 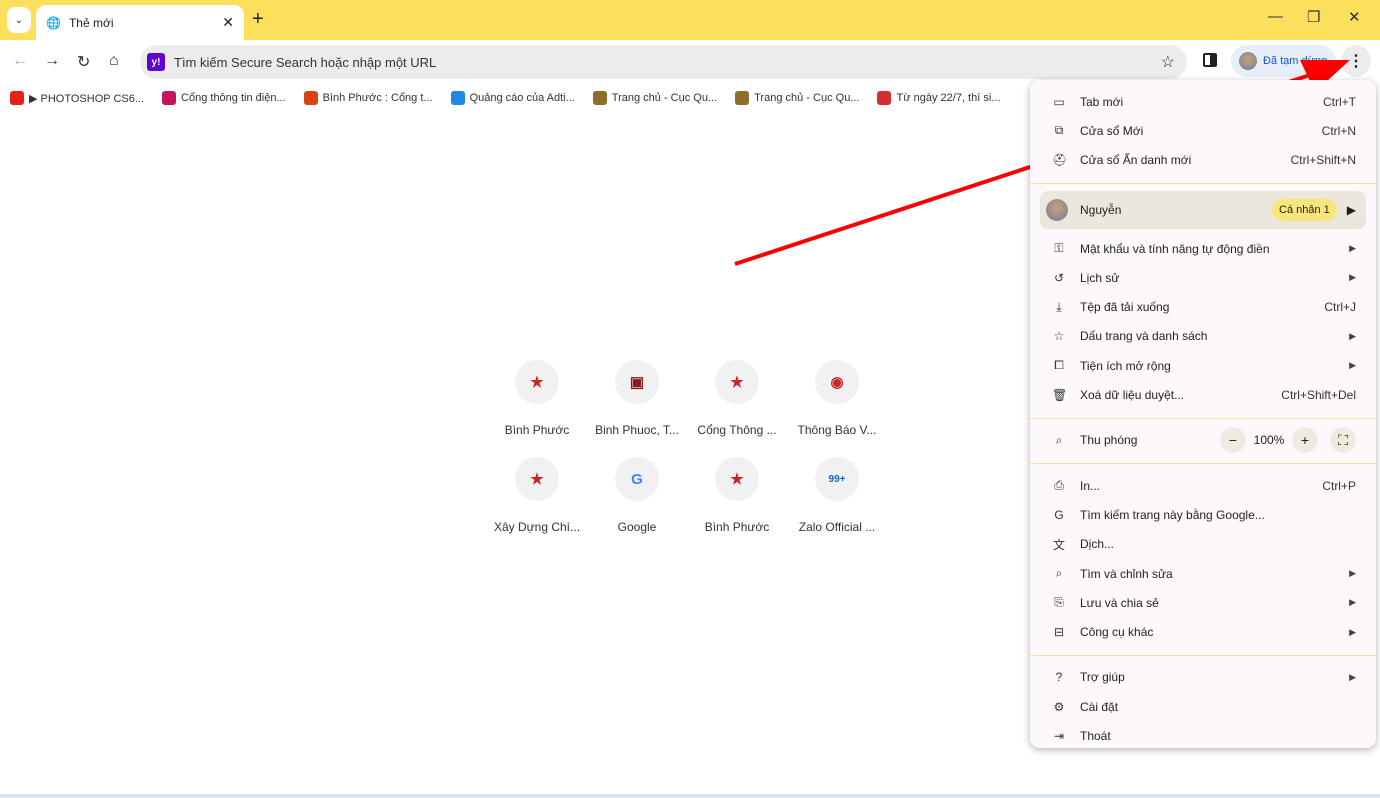 I want to click on menu-item-star: ☆ Dấu trang và danh sách ▶, so click(x=1203, y=336).